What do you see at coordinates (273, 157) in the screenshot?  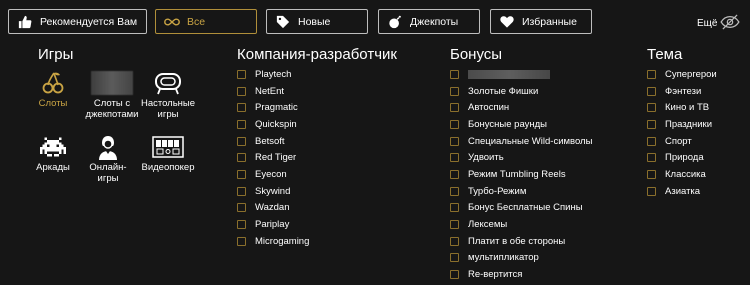 I see `provider-option: Red Tiger` at bounding box center [273, 157].